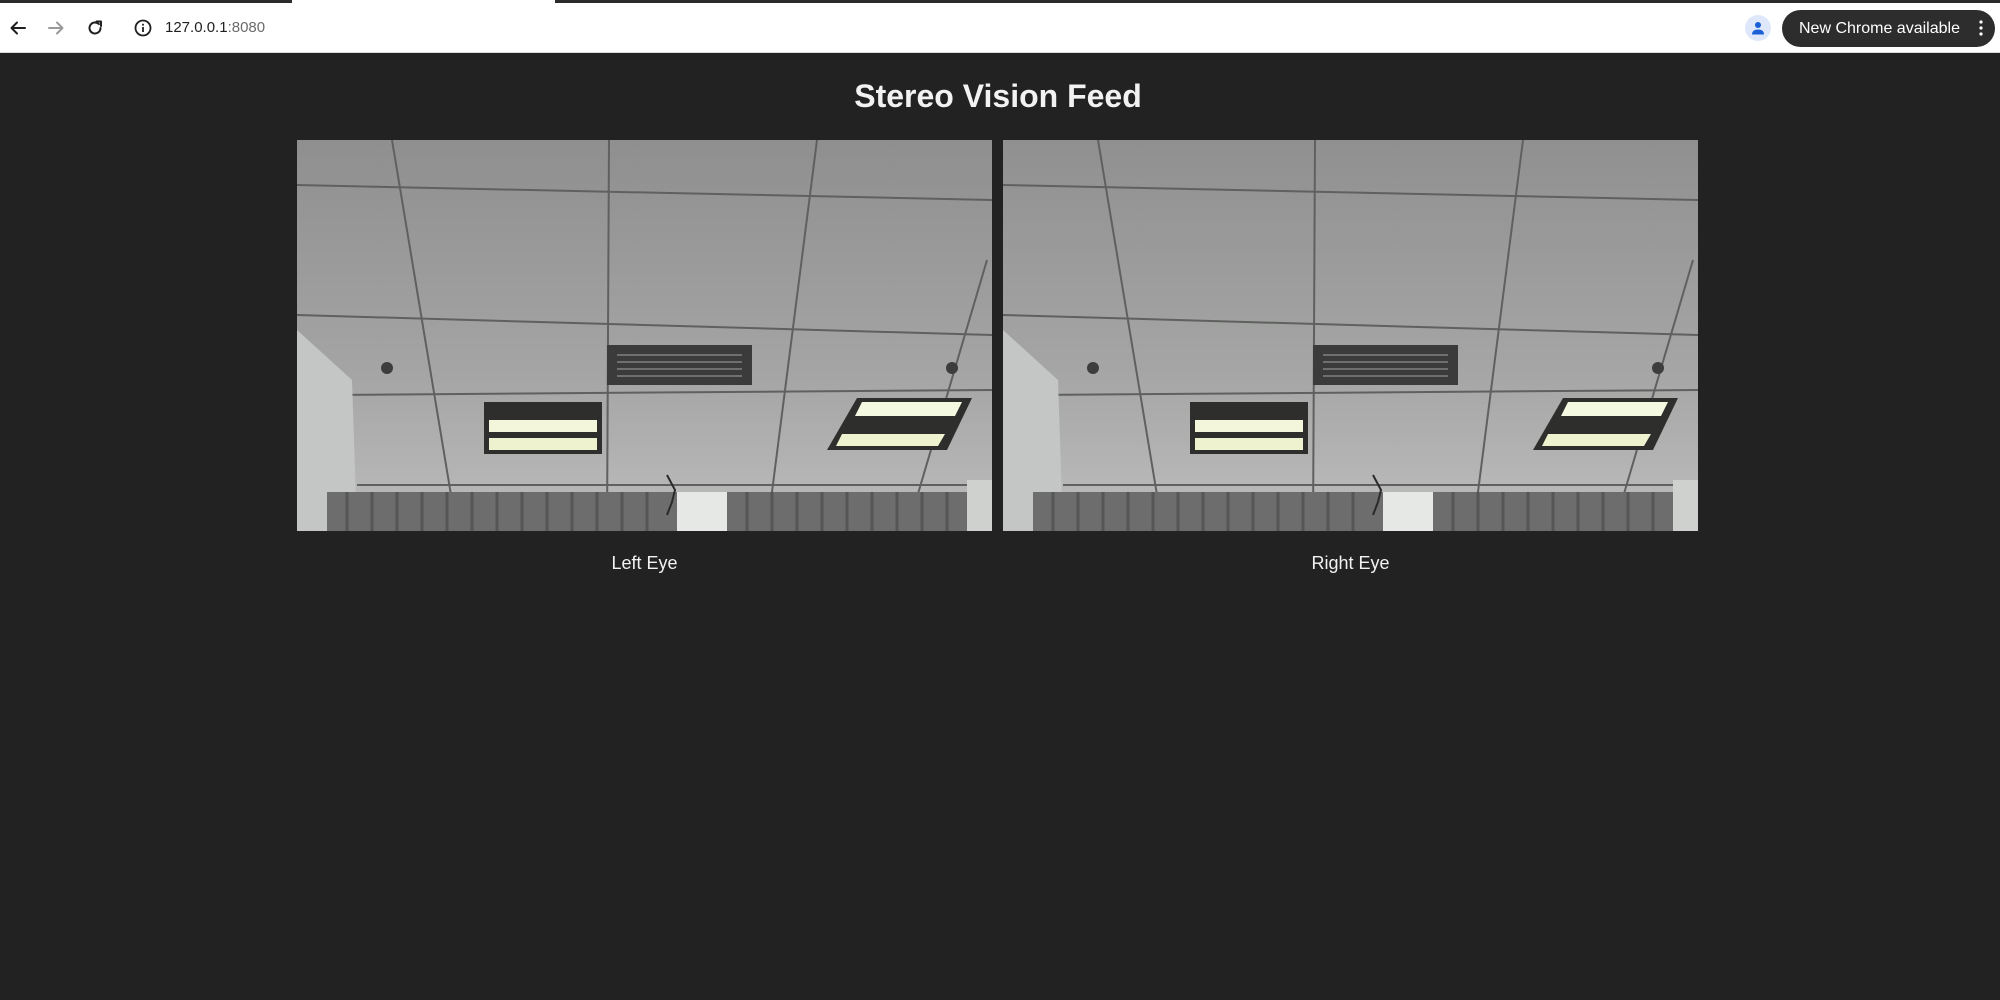 This screenshot has height=1000, width=2000. Describe the element at coordinates (1350, 335) in the screenshot. I see `right-eye-image` at that location.